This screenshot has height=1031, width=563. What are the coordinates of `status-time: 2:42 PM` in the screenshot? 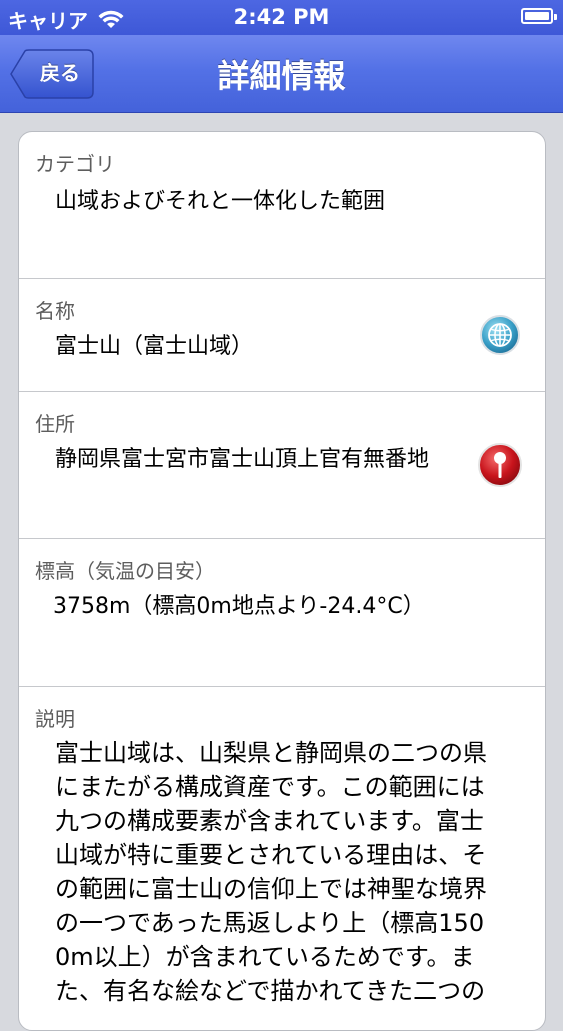 It's located at (281, 17).